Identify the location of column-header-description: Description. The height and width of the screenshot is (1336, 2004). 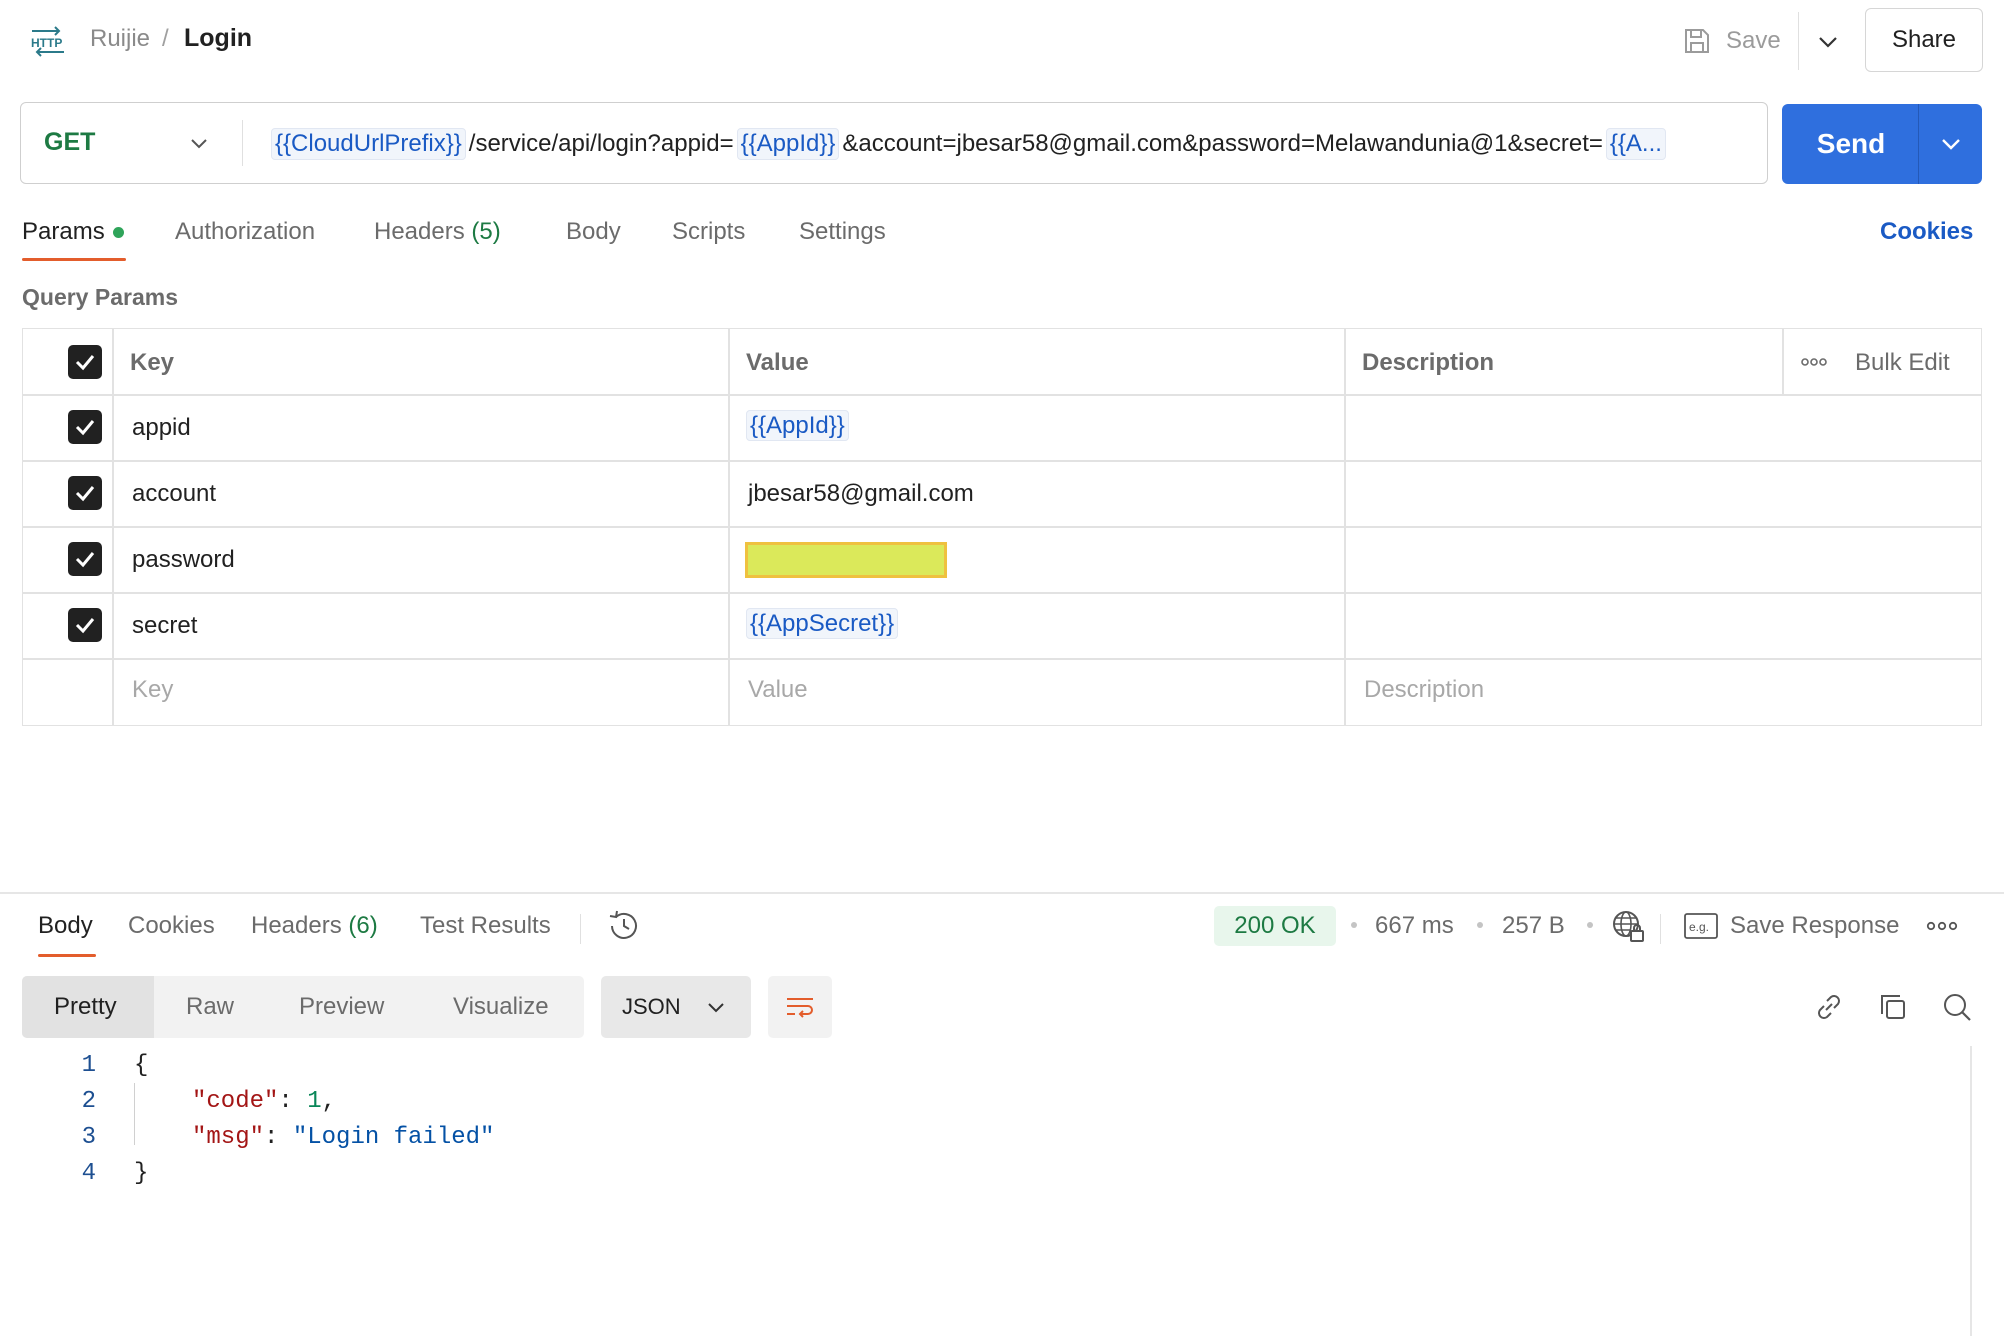
(1428, 362).